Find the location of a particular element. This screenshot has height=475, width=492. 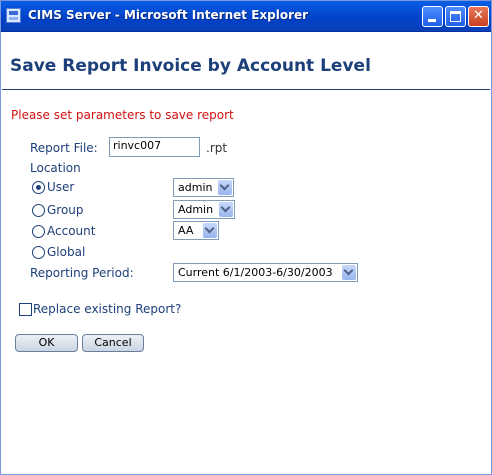

minimize-button is located at coordinates (432, 16).